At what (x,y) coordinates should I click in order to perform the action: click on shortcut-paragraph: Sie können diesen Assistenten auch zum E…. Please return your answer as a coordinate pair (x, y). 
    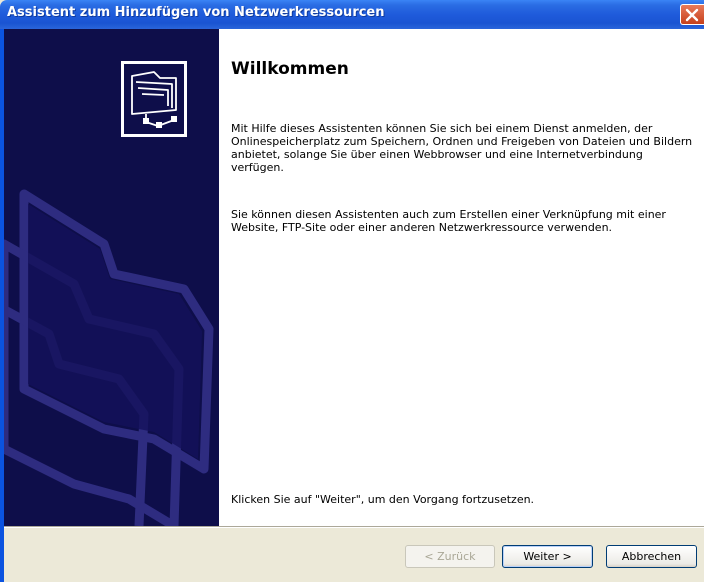
    Looking at the image, I should click on (448, 221).